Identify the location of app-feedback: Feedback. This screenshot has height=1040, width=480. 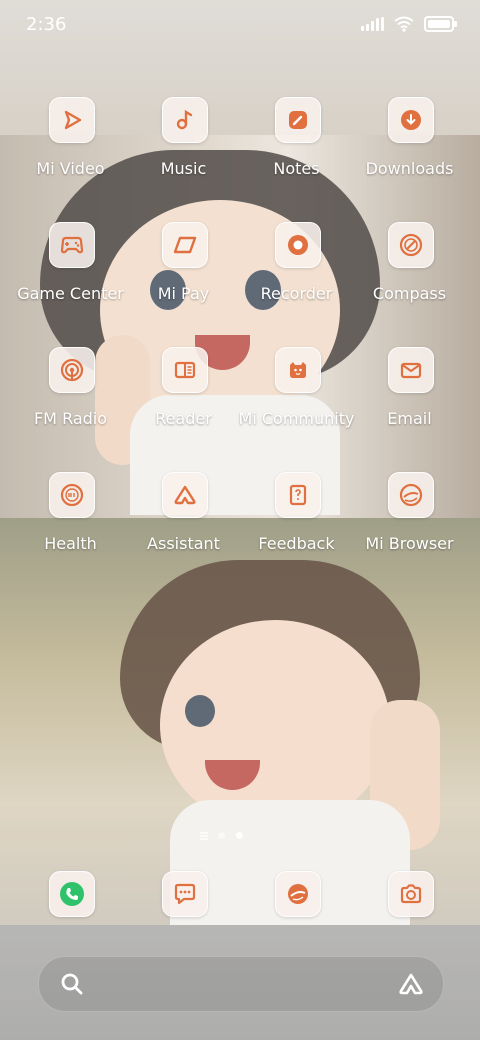
(296, 522).